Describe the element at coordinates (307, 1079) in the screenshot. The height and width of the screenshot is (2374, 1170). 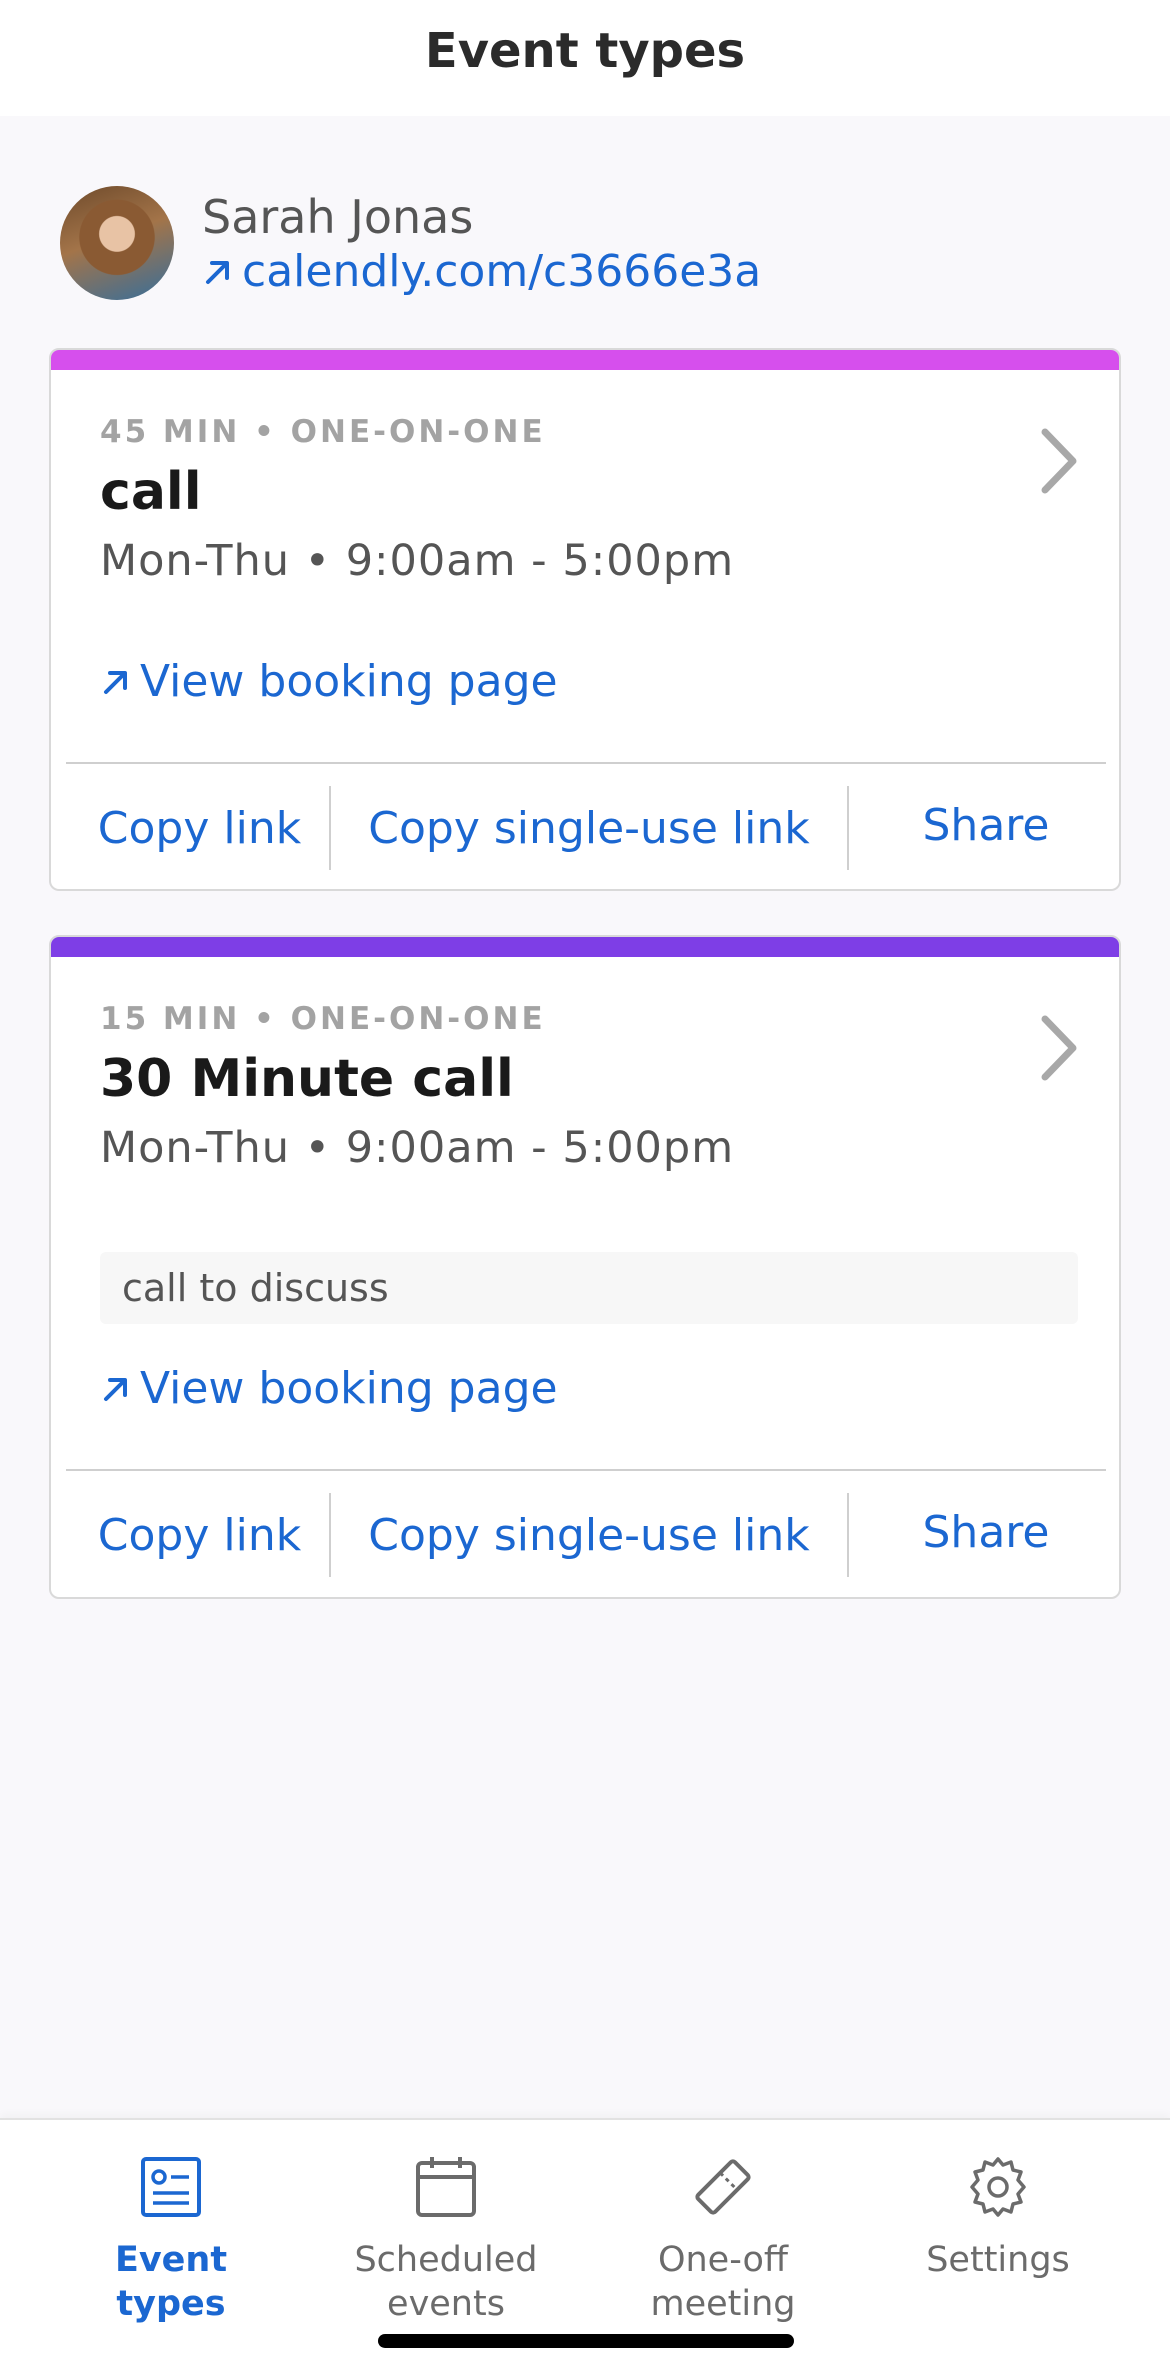
I see `event-title: 30 Minute call` at that location.